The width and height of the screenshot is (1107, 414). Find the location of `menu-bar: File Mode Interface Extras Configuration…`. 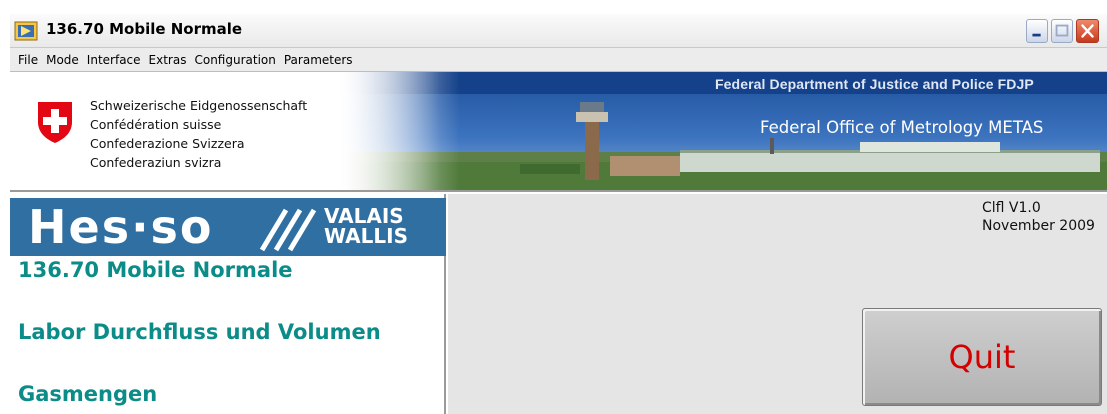

menu-bar: File Mode Interface Extras Configuration… is located at coordinates (558, 60).